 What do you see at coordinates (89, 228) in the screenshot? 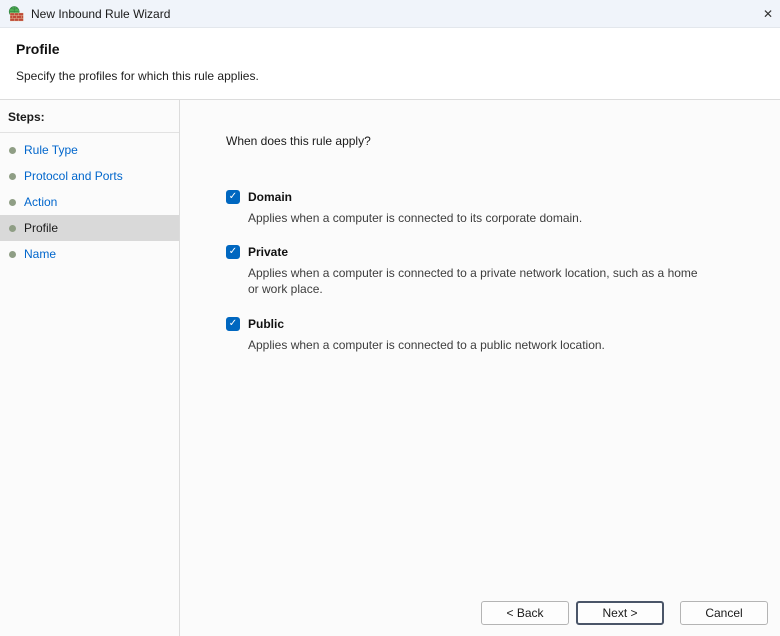
I see `sidebar-item-profile: Profile` at bounding box center [89, 228].